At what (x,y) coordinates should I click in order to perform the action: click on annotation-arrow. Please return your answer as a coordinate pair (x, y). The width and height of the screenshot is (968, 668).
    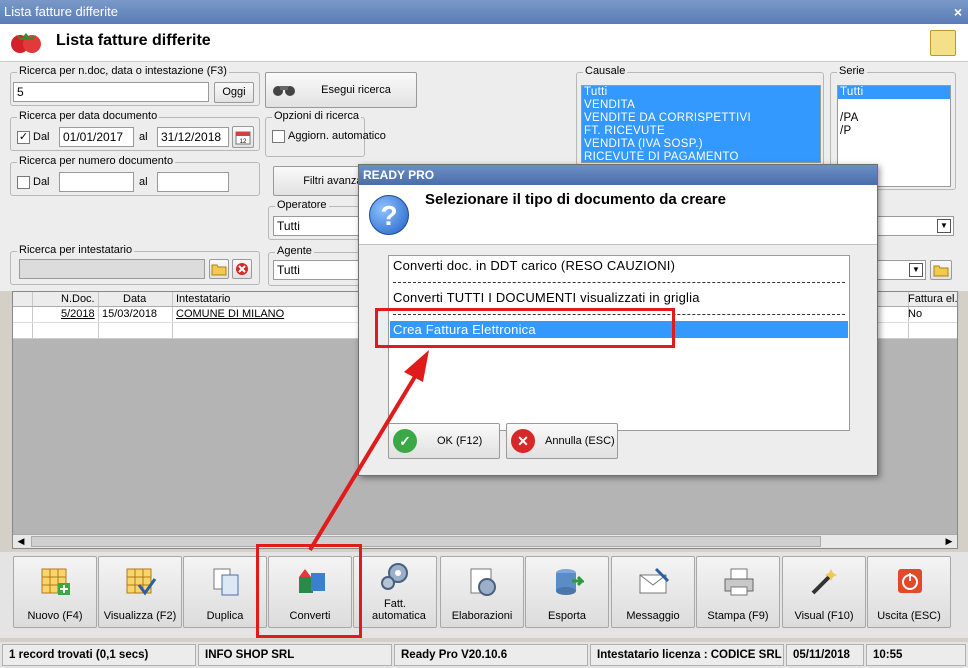
    Looking at the image, I should click on (368, 451).